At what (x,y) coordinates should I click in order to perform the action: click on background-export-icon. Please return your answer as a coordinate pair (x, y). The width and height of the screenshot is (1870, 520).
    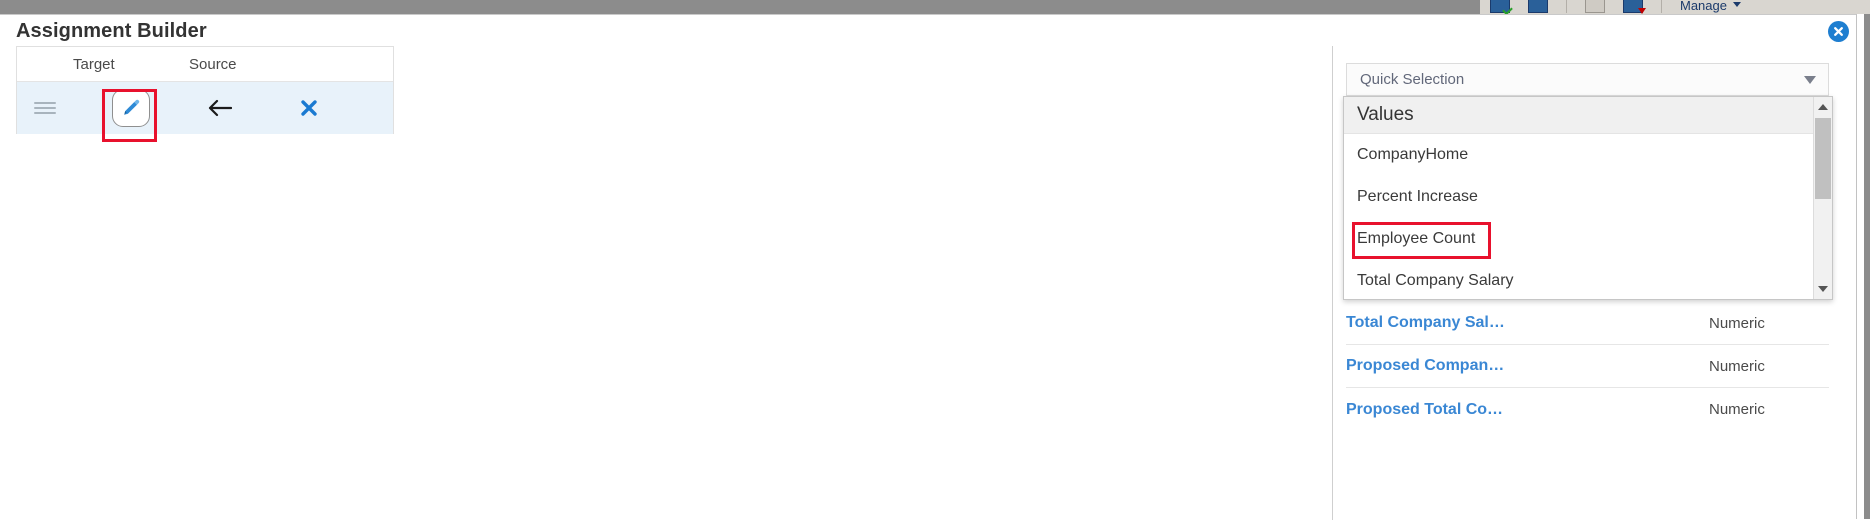
    Looking at the image, I should click on (1538, 6).